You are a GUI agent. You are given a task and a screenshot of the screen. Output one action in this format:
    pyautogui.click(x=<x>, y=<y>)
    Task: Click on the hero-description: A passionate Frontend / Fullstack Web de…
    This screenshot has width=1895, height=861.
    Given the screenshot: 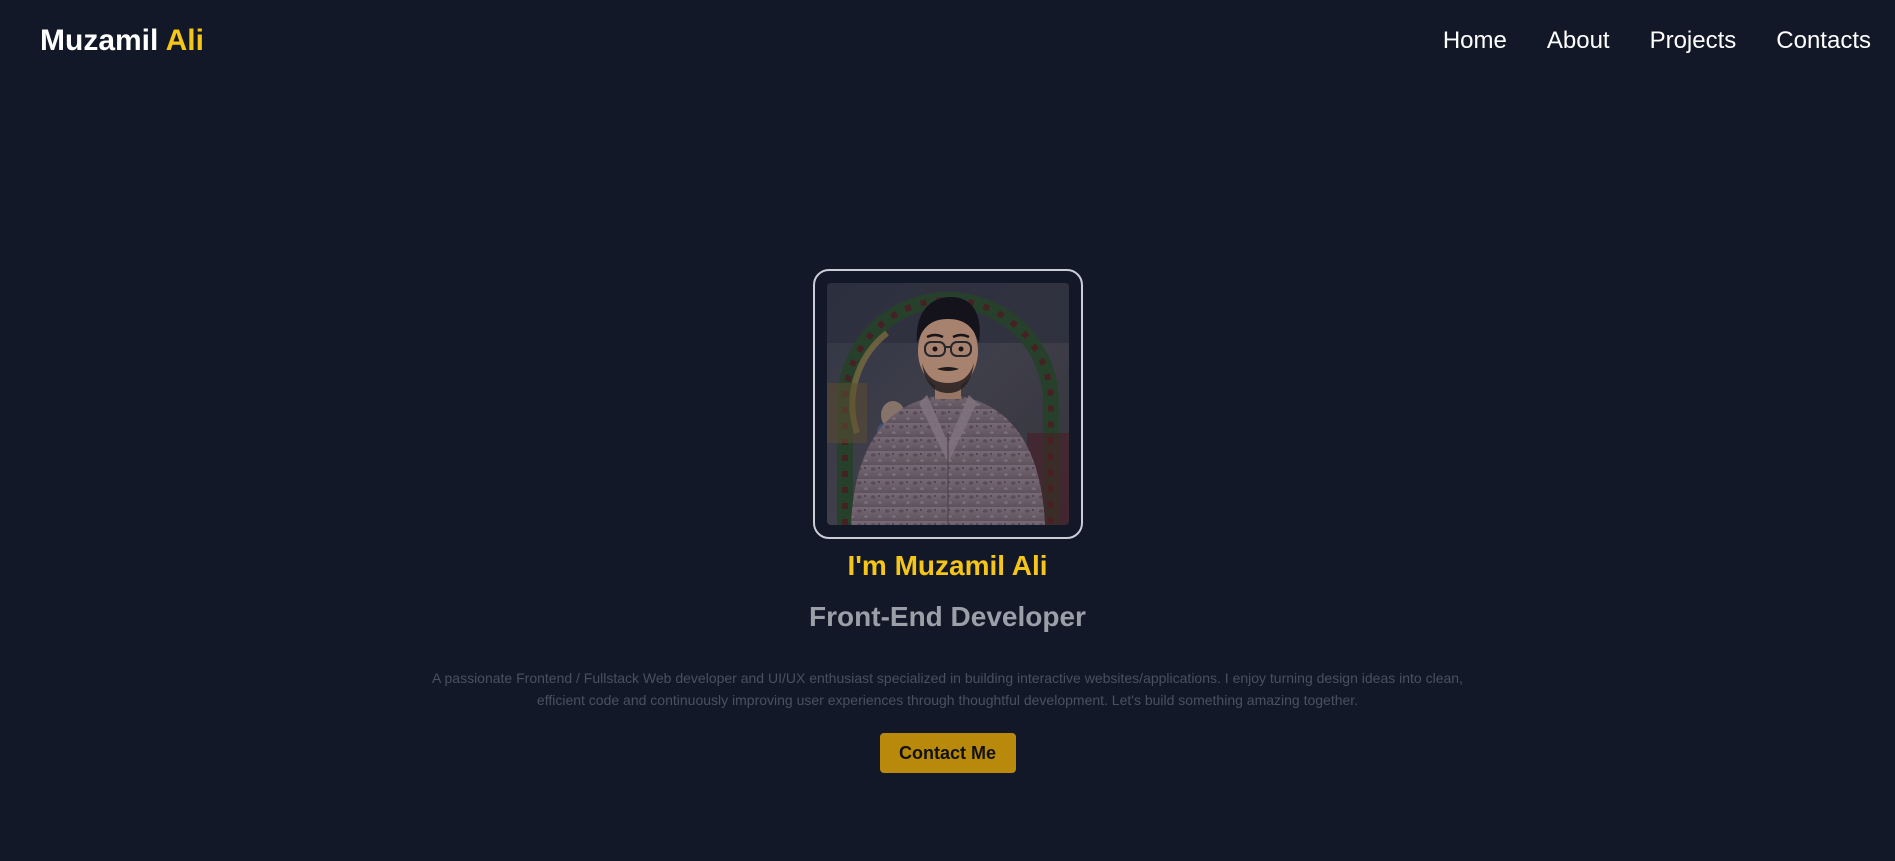 What is the action you would take?
    pyautogui.click(x=947, y=689)
    